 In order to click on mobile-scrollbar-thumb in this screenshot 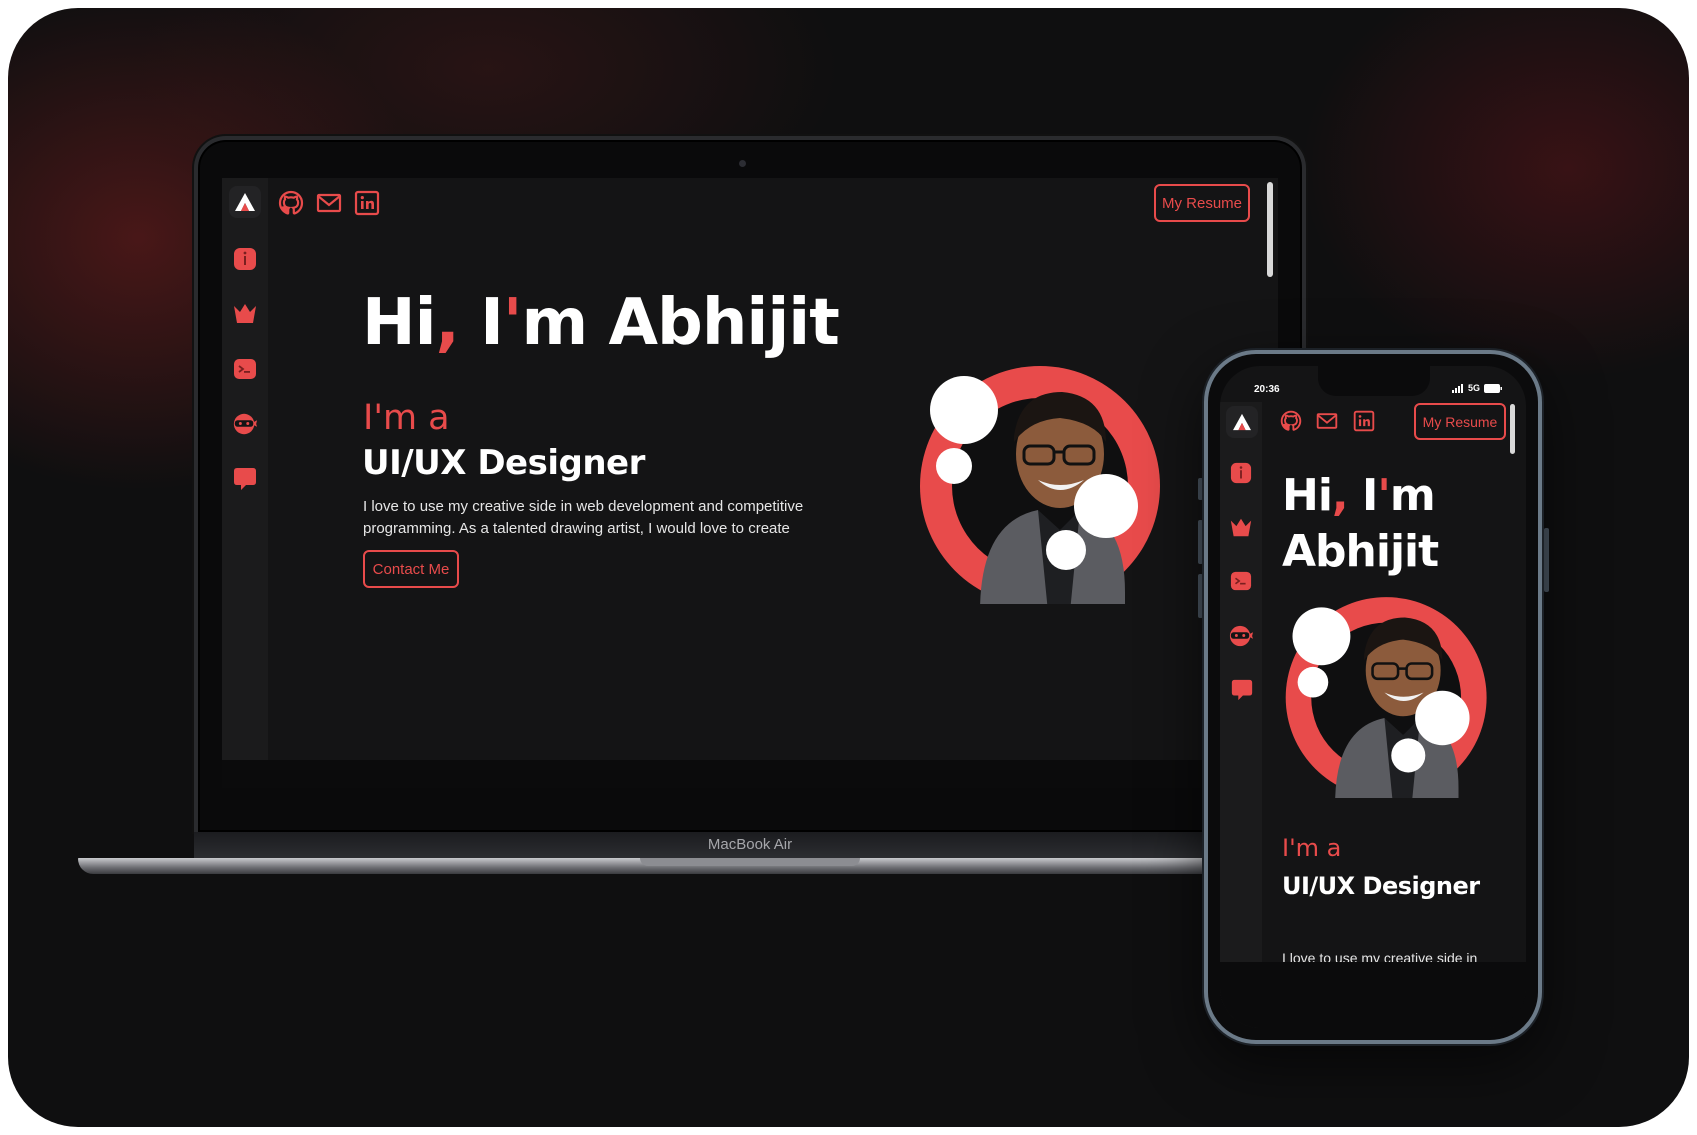, I will do `click(1512, 429)`.